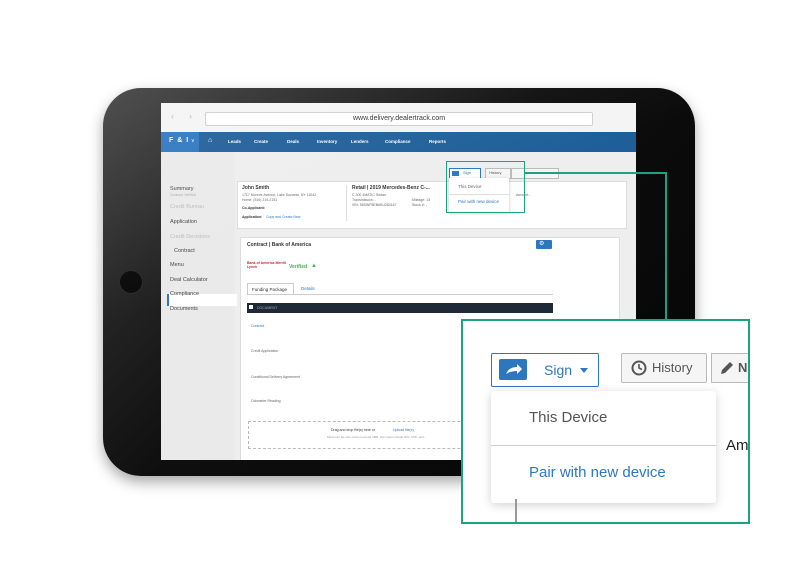  What do you see at coordinates (516, 510) in the screenshot?
I see `zoom-divider-line` at bounding box center [516, 510].